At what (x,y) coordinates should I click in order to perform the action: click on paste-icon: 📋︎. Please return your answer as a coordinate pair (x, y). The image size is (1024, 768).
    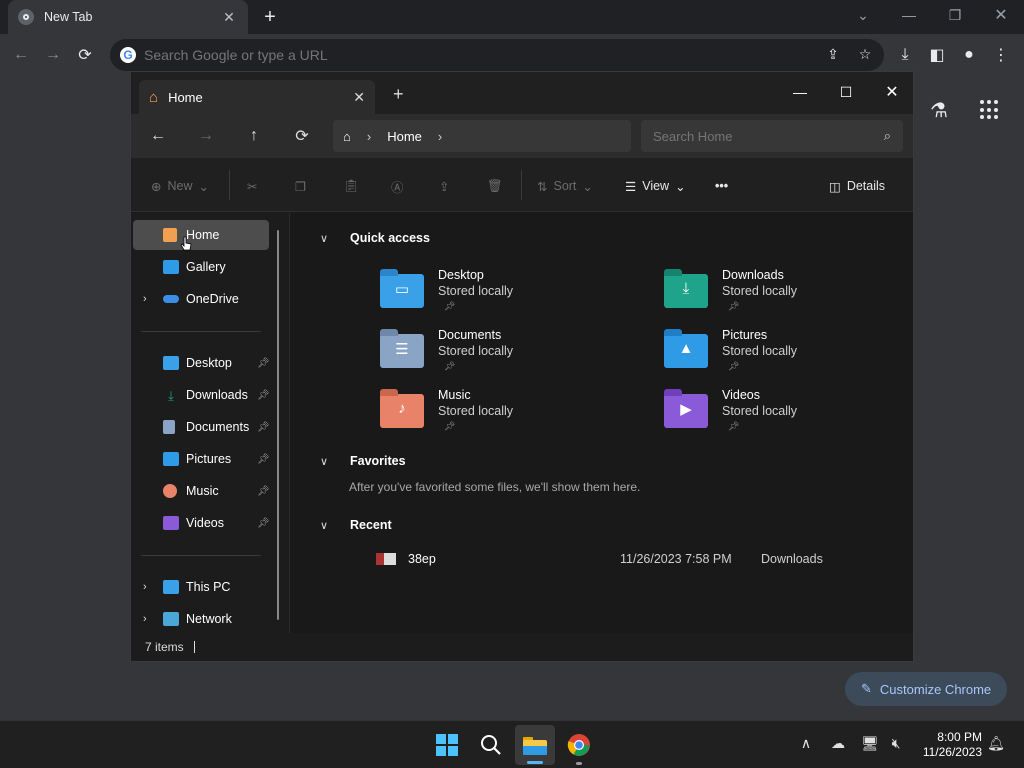
    Looking at the image, I should click on (351, 186).